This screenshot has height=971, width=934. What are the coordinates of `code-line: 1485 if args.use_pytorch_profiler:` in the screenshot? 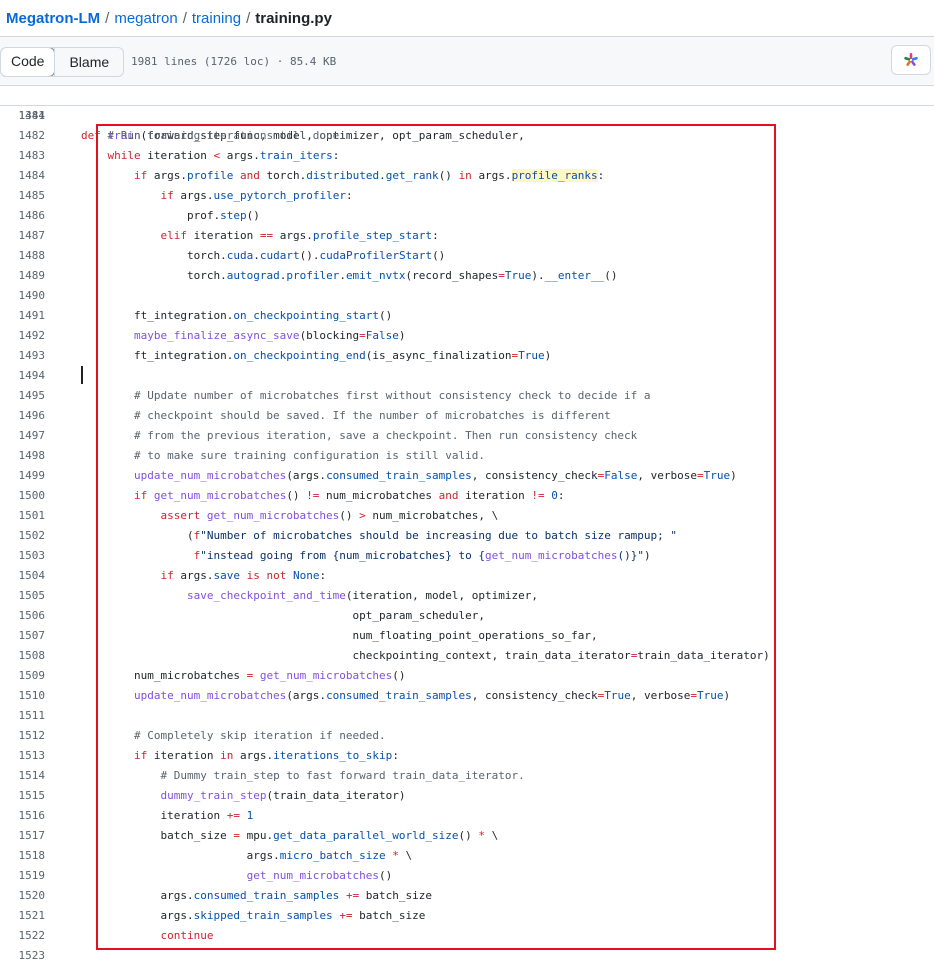 It's located at (467, 196).